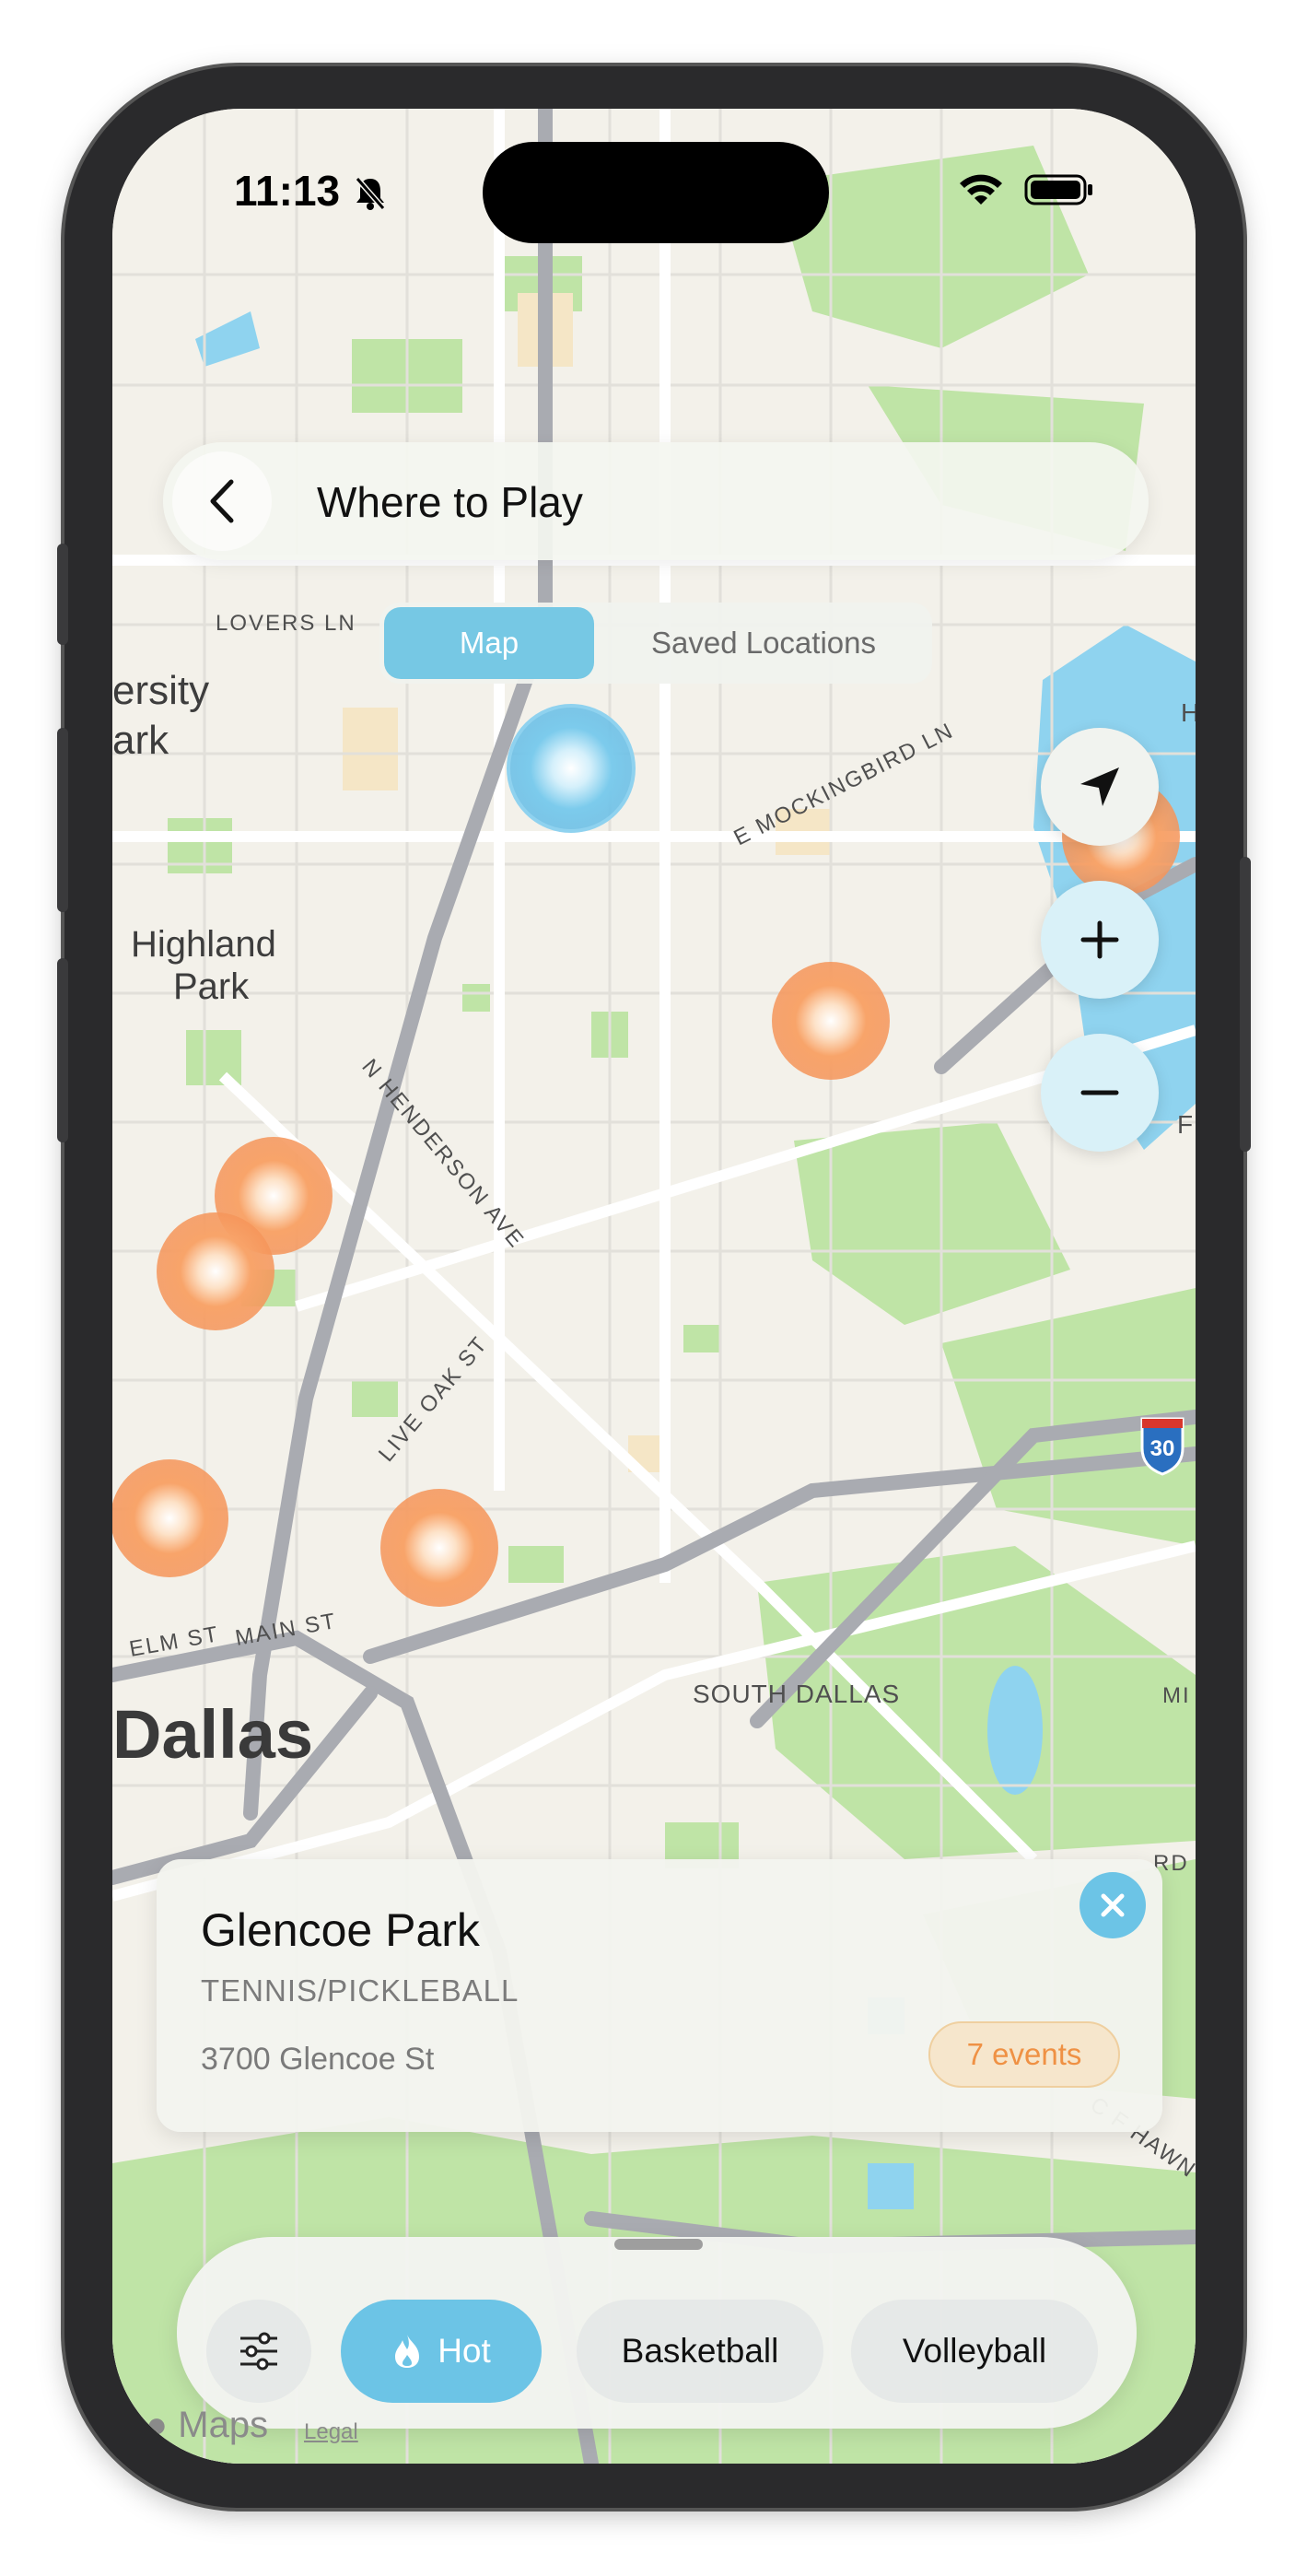  I want to click on place-label: Highland, so click(204, 945).